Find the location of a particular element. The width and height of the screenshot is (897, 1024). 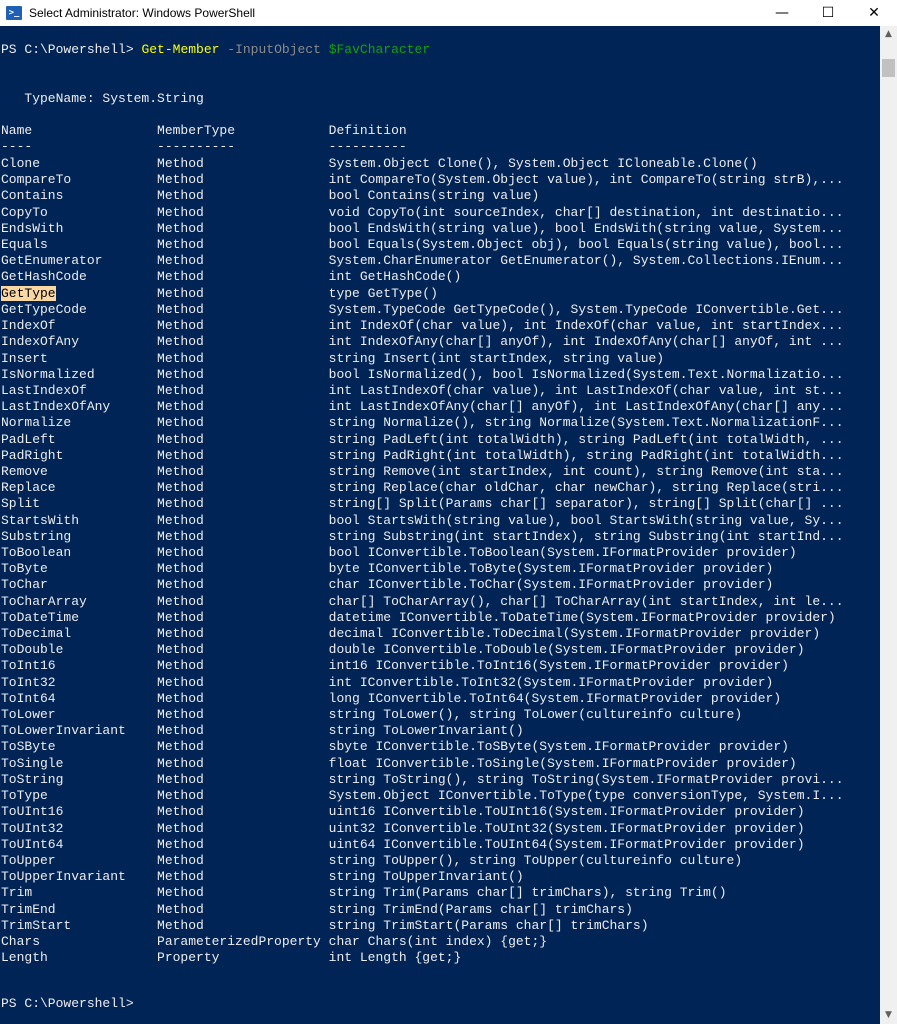

scroll-down-arrow-icon: ▼ is located at coordinates (888, 1015).